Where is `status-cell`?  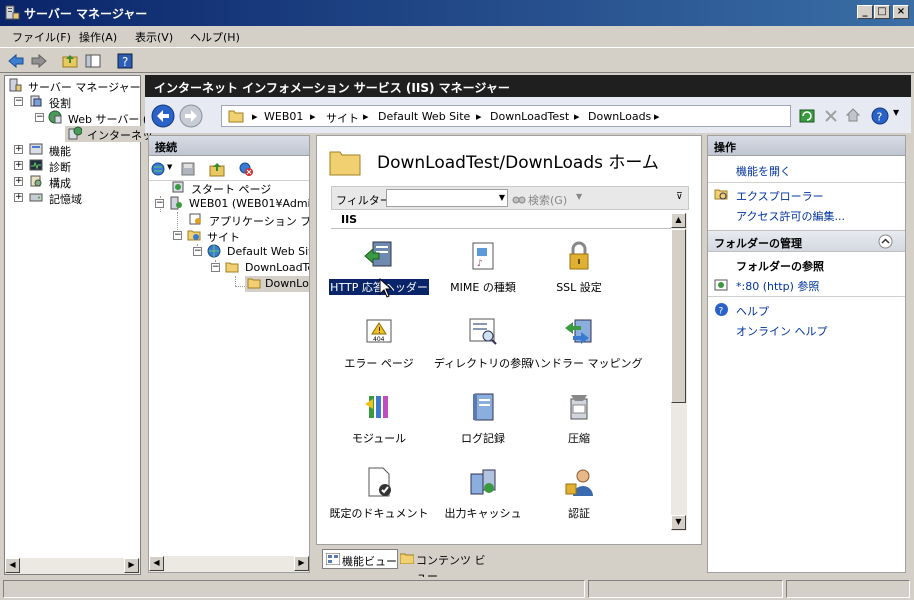
status-cell is located at coordinates (294, 589).